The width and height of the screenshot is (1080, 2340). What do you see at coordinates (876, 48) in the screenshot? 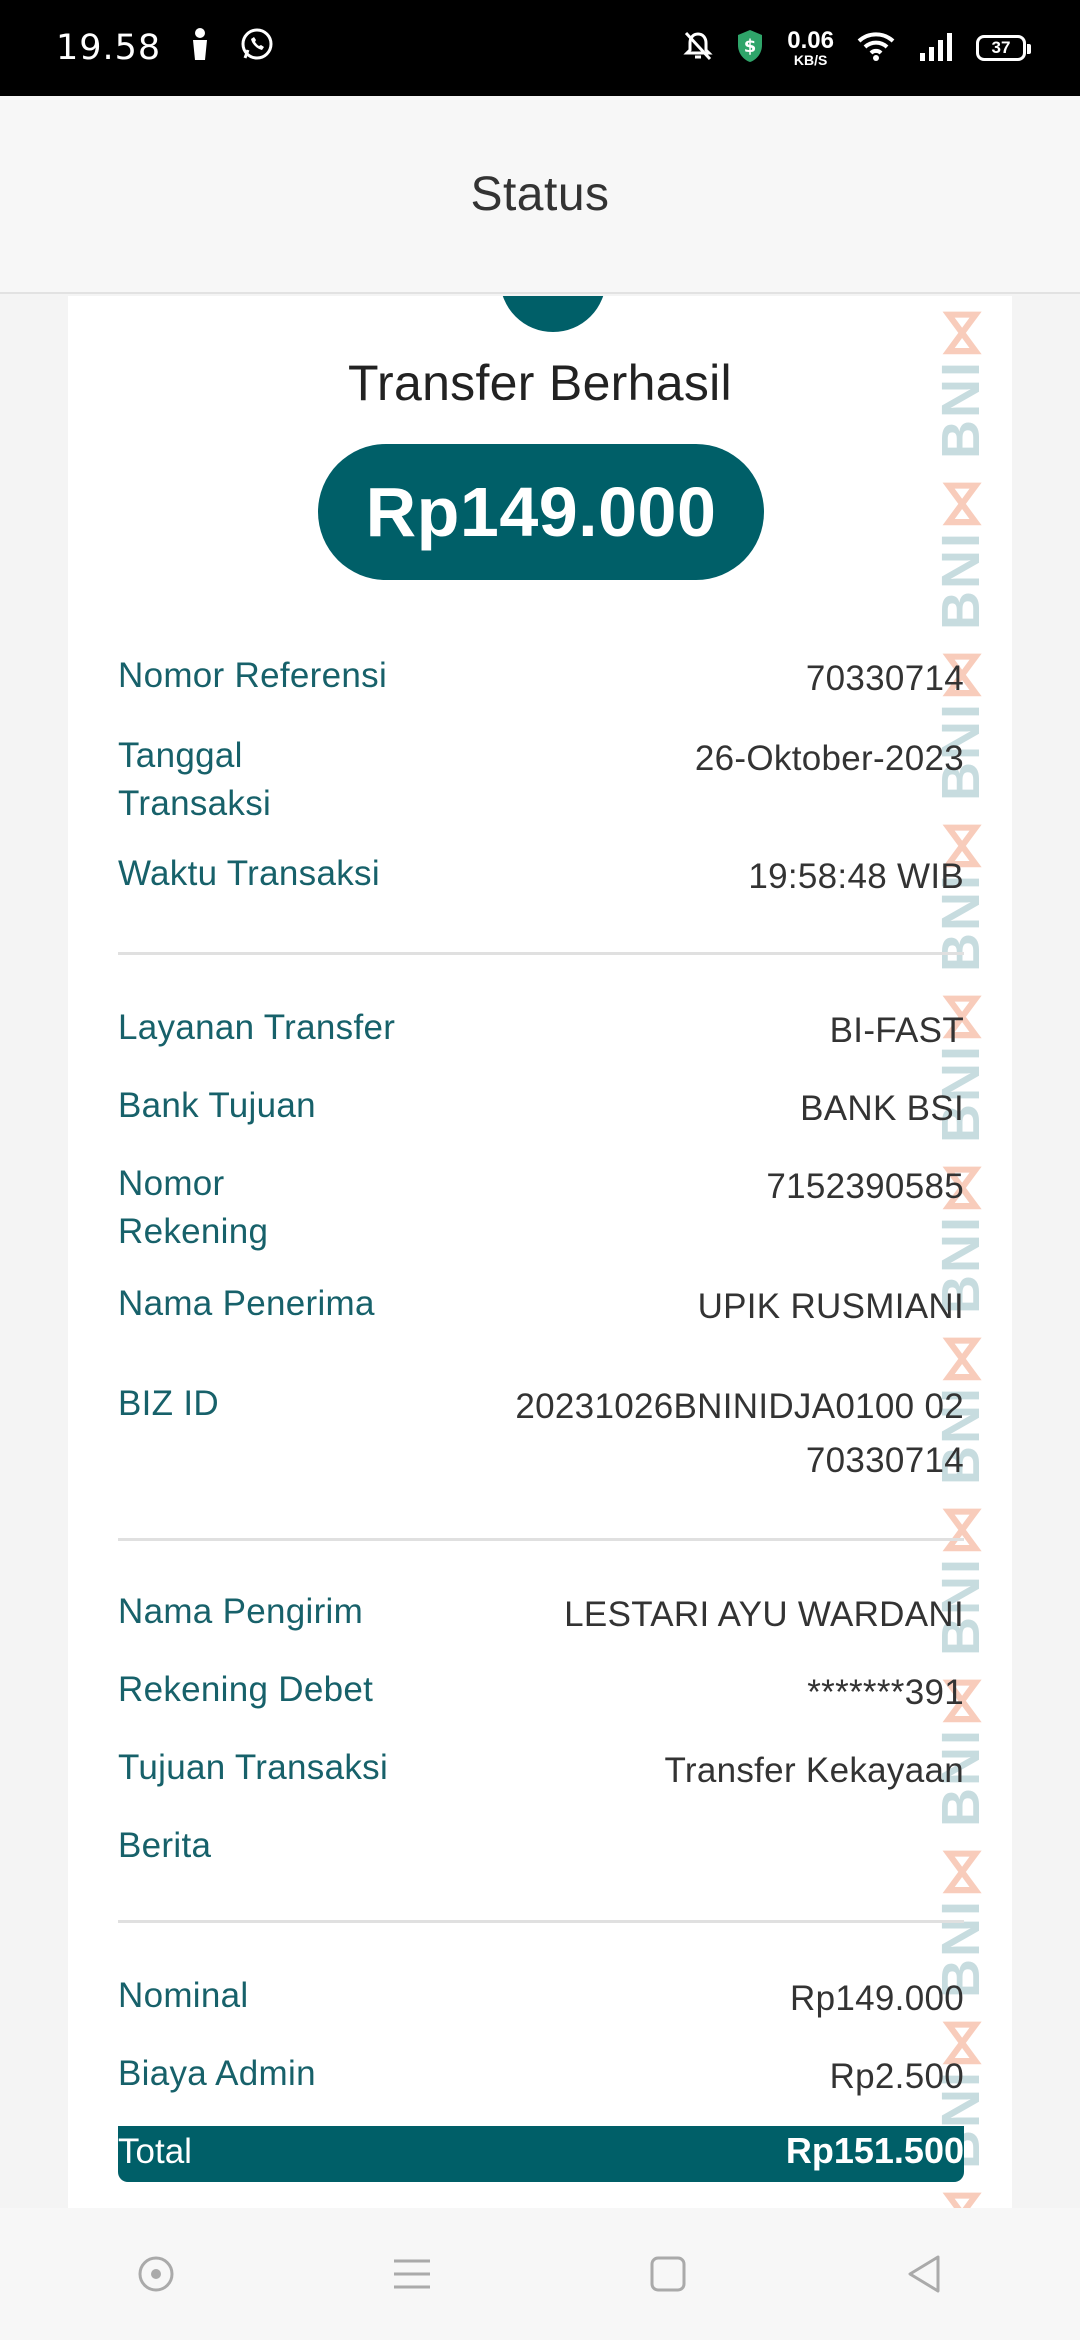
I see `wifi-icon` at bounding box center [876, 48].